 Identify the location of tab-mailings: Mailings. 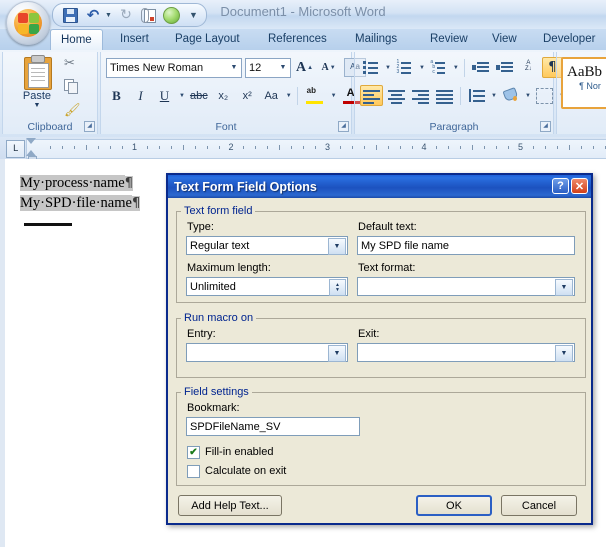
(376, 39).